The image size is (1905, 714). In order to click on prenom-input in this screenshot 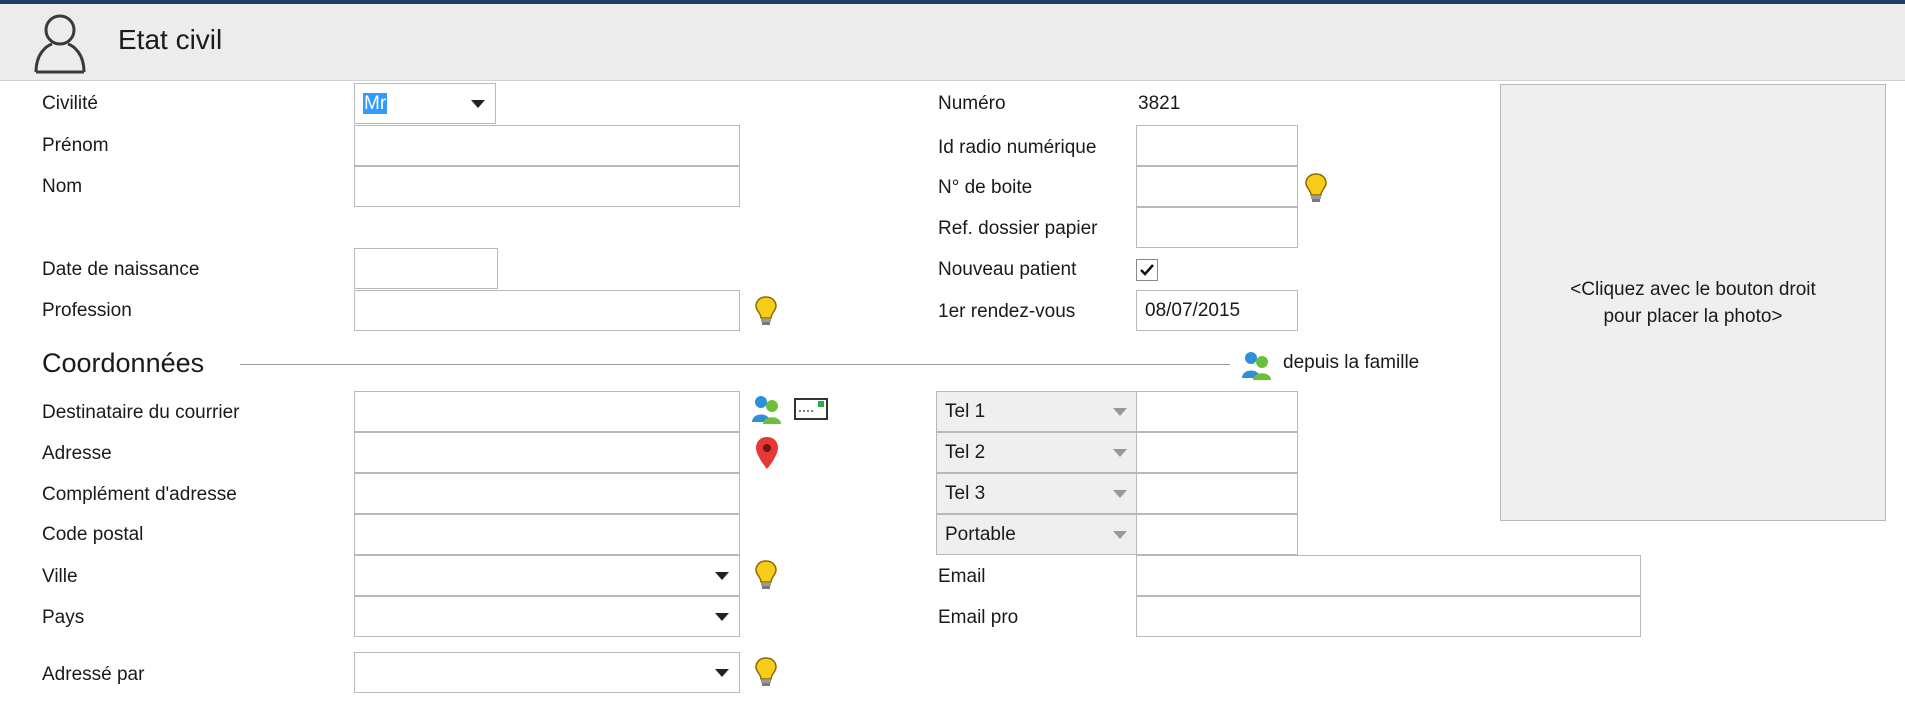, I will do `click(547, 145)`.